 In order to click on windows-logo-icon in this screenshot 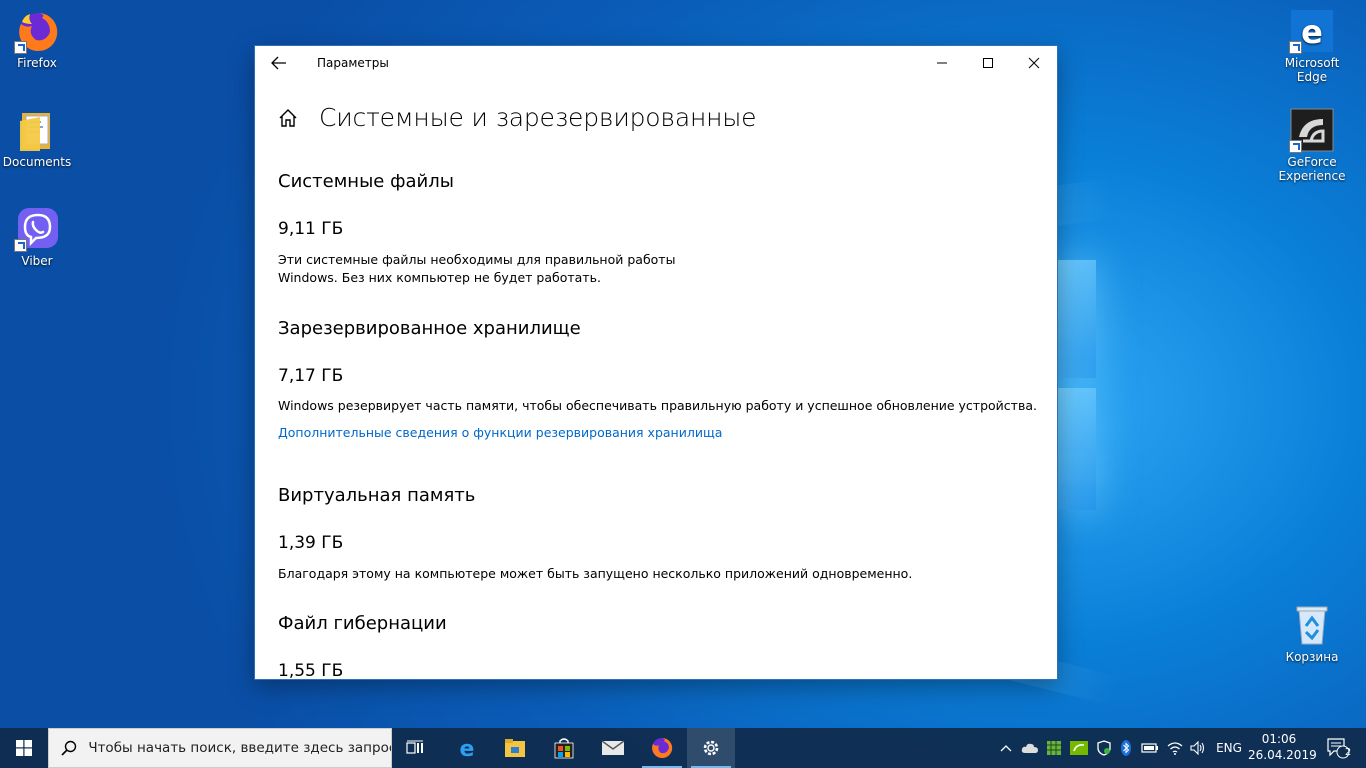, I will do `click(24, 748)`.